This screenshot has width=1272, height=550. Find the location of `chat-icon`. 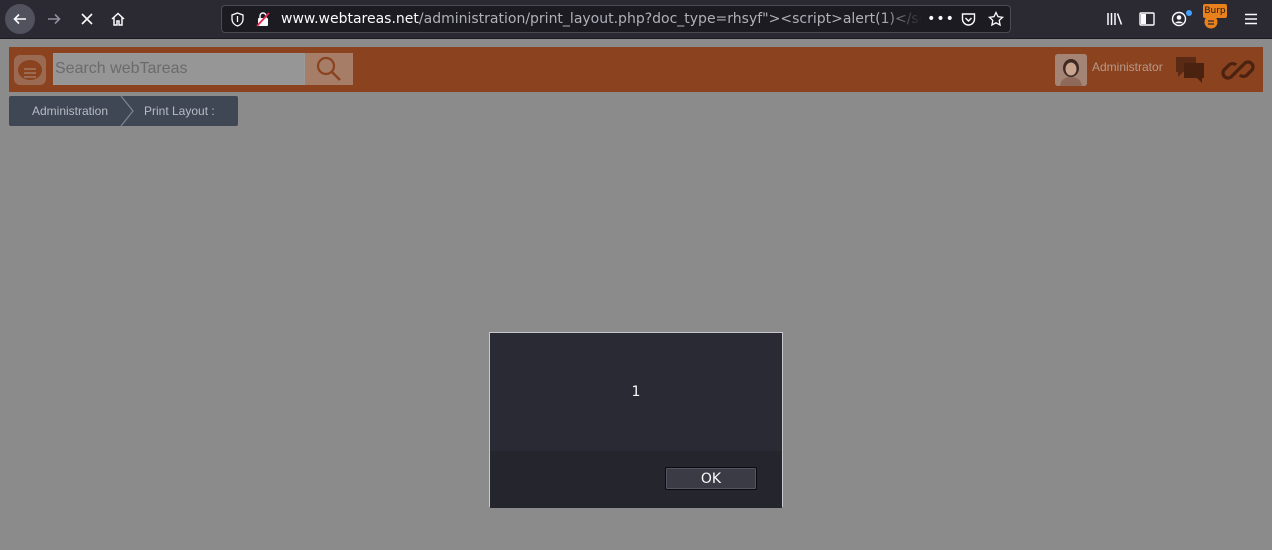

chat-icon is located at coordinates (1190, 70).